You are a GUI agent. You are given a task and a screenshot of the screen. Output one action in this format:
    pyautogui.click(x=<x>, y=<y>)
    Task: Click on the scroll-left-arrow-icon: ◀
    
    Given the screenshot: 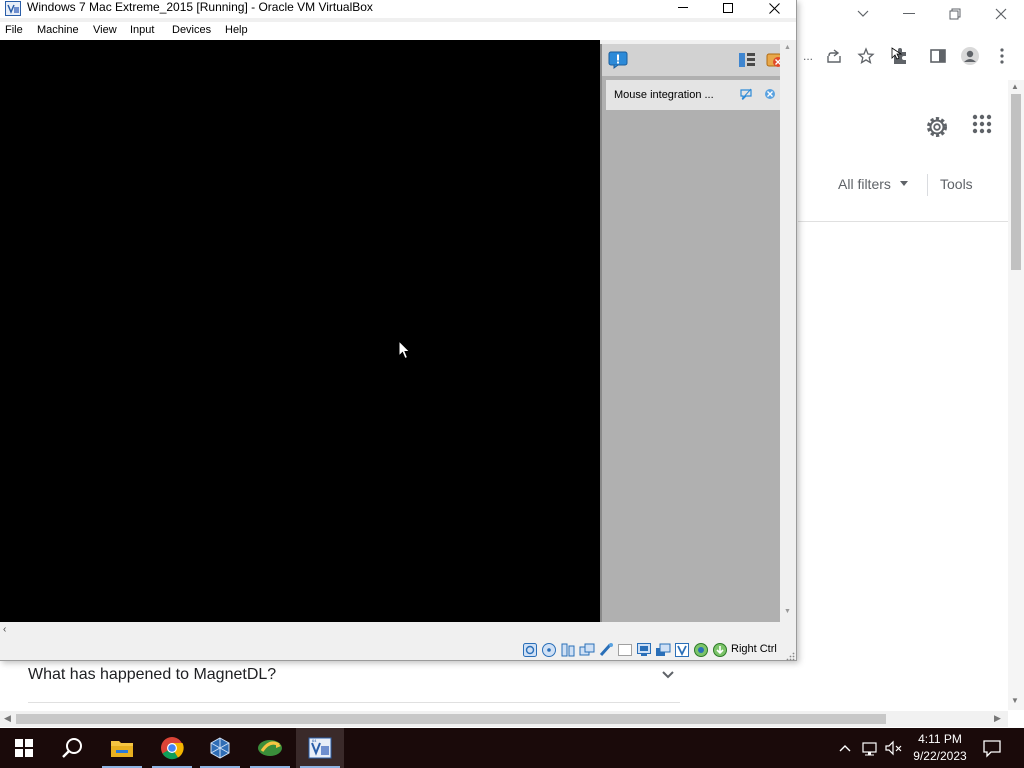 What is the action you would take?
    pyautogui.click(x=7, y=718)
    